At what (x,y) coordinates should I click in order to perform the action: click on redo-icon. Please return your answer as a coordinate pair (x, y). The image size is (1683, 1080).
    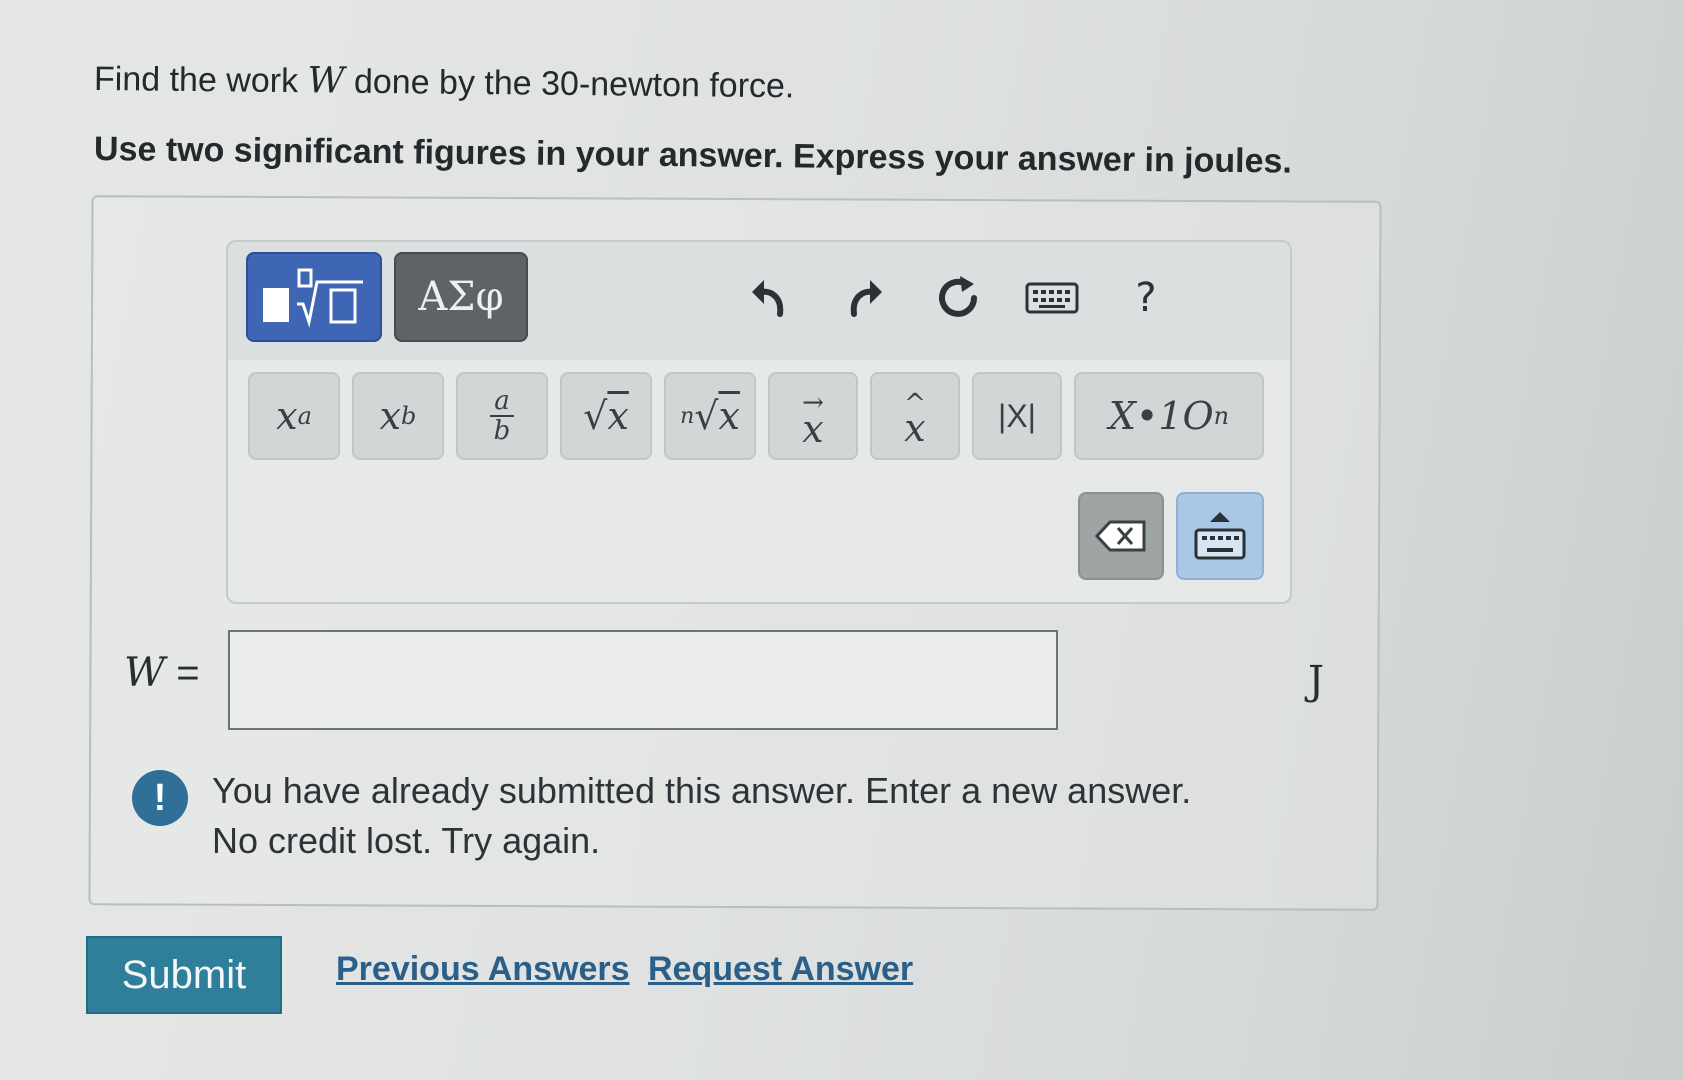
    Looking at the image, I should click on (864, 298).